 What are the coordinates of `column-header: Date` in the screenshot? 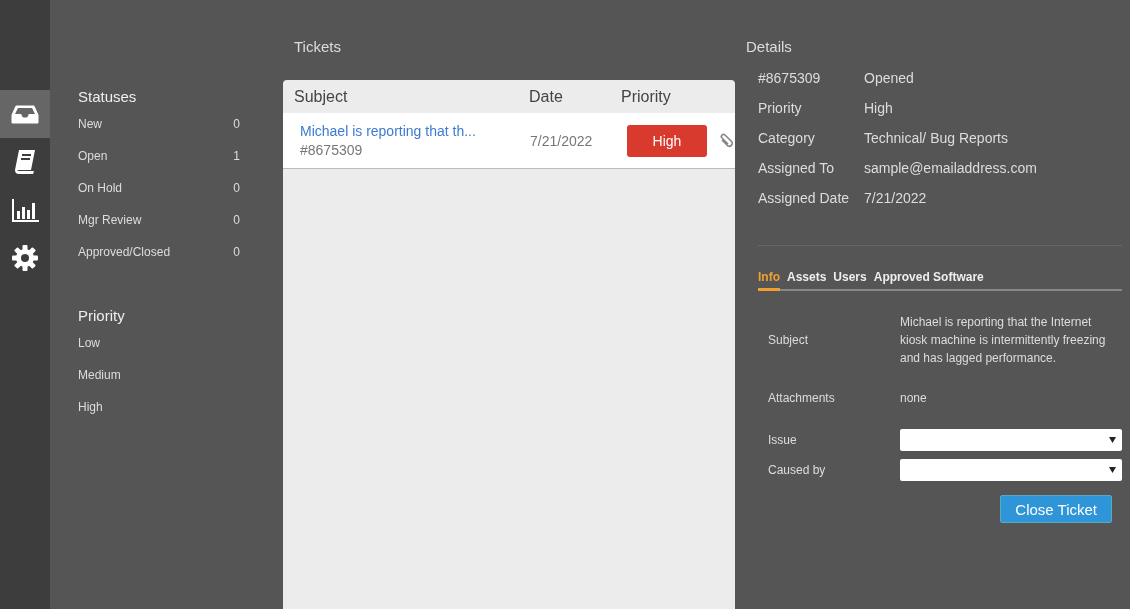 It's located at (546, 96).